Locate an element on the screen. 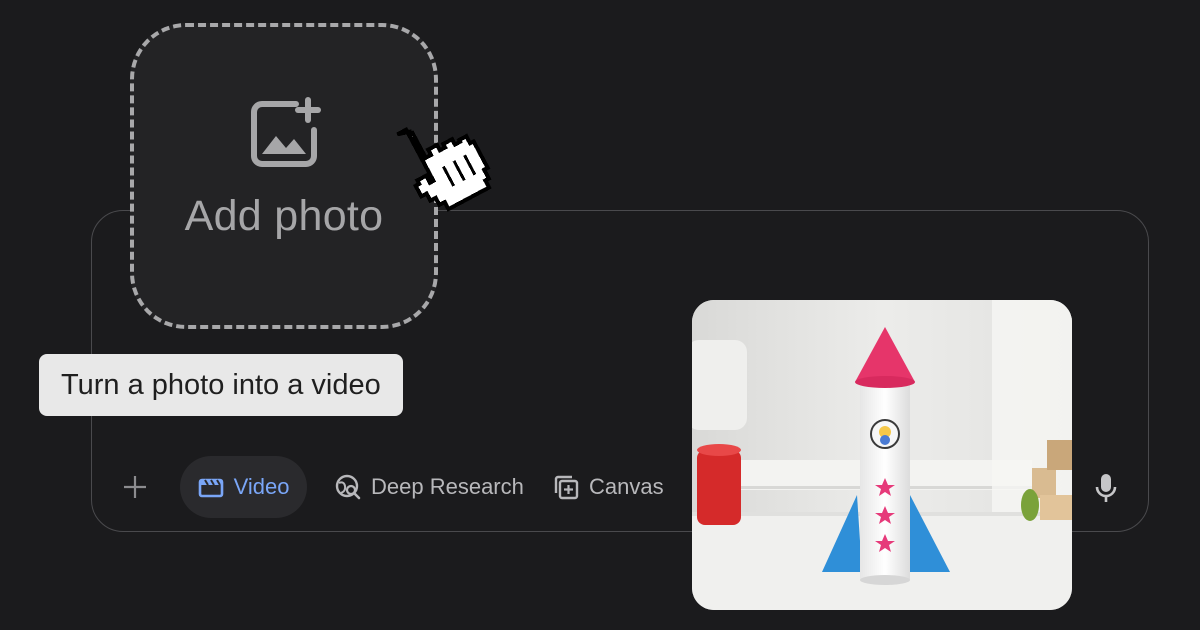 This screenshot has width=1200, height=630. add-photo-label: Add photo is located at coordinates (284, 215).